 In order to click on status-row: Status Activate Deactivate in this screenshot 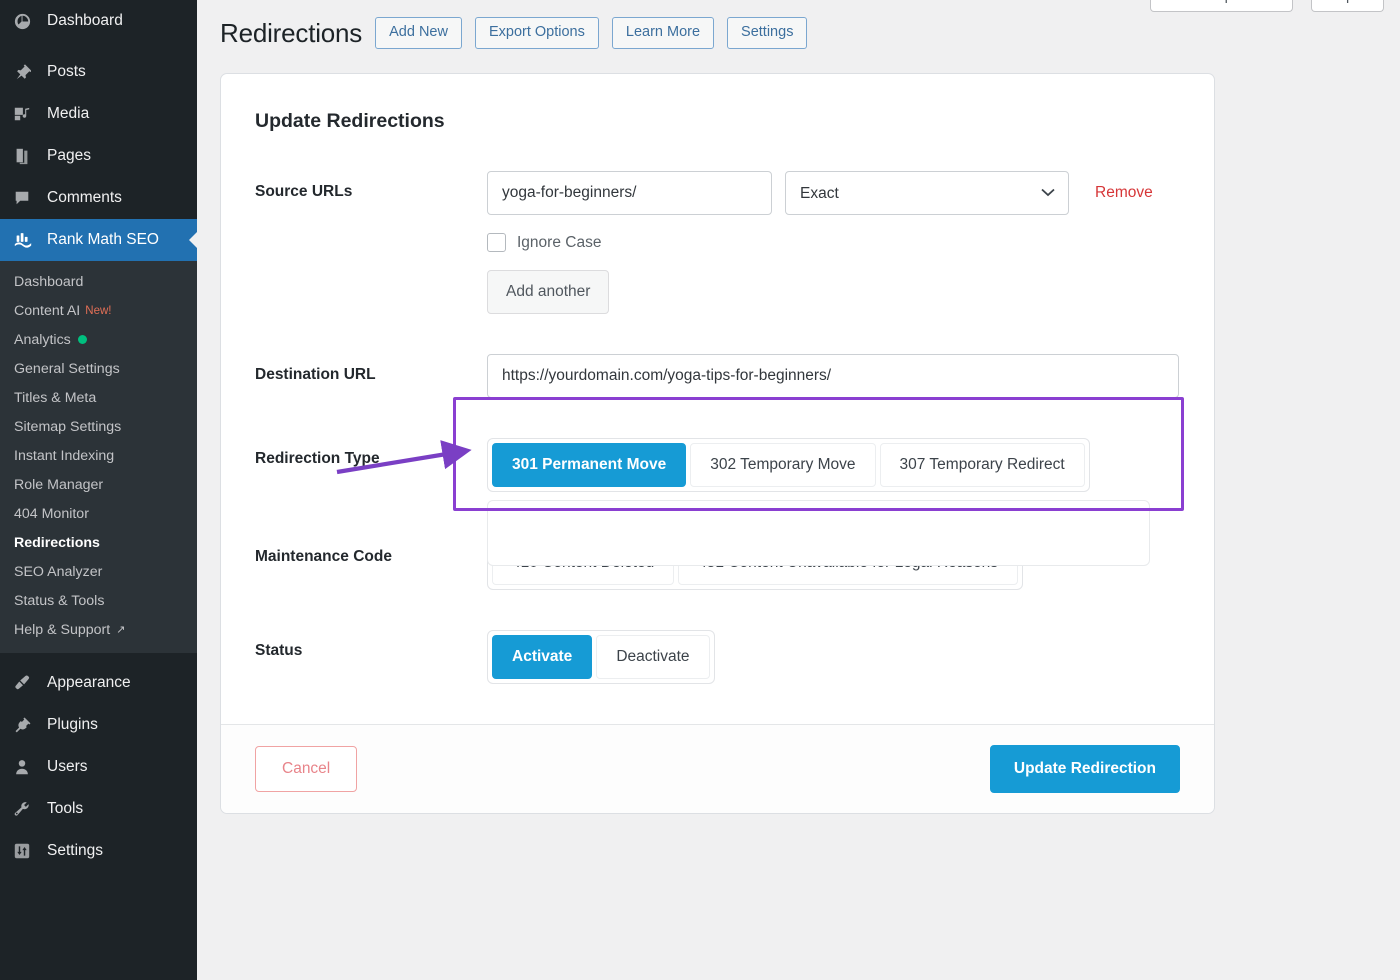, I will do `click(717, 657)`.